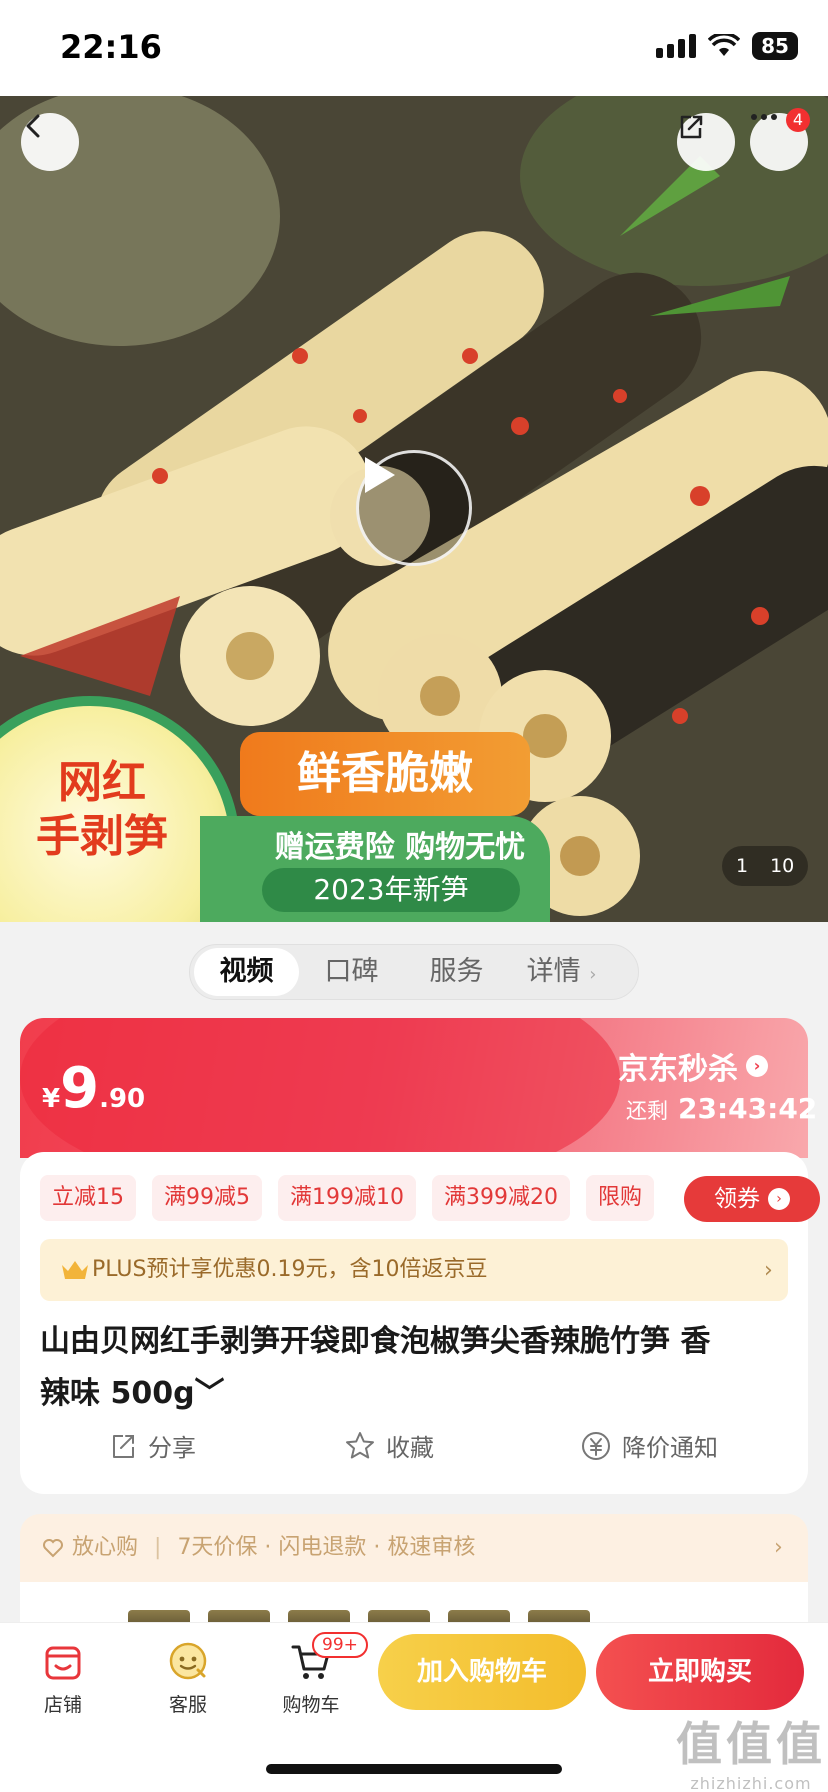 Image resolution: width=828 pixels, height=1792 pixels. What do you see at coordinates (51, 1099) in the screenshot?
I see `price-currency: ¥` at bounding box center [51, 1099].